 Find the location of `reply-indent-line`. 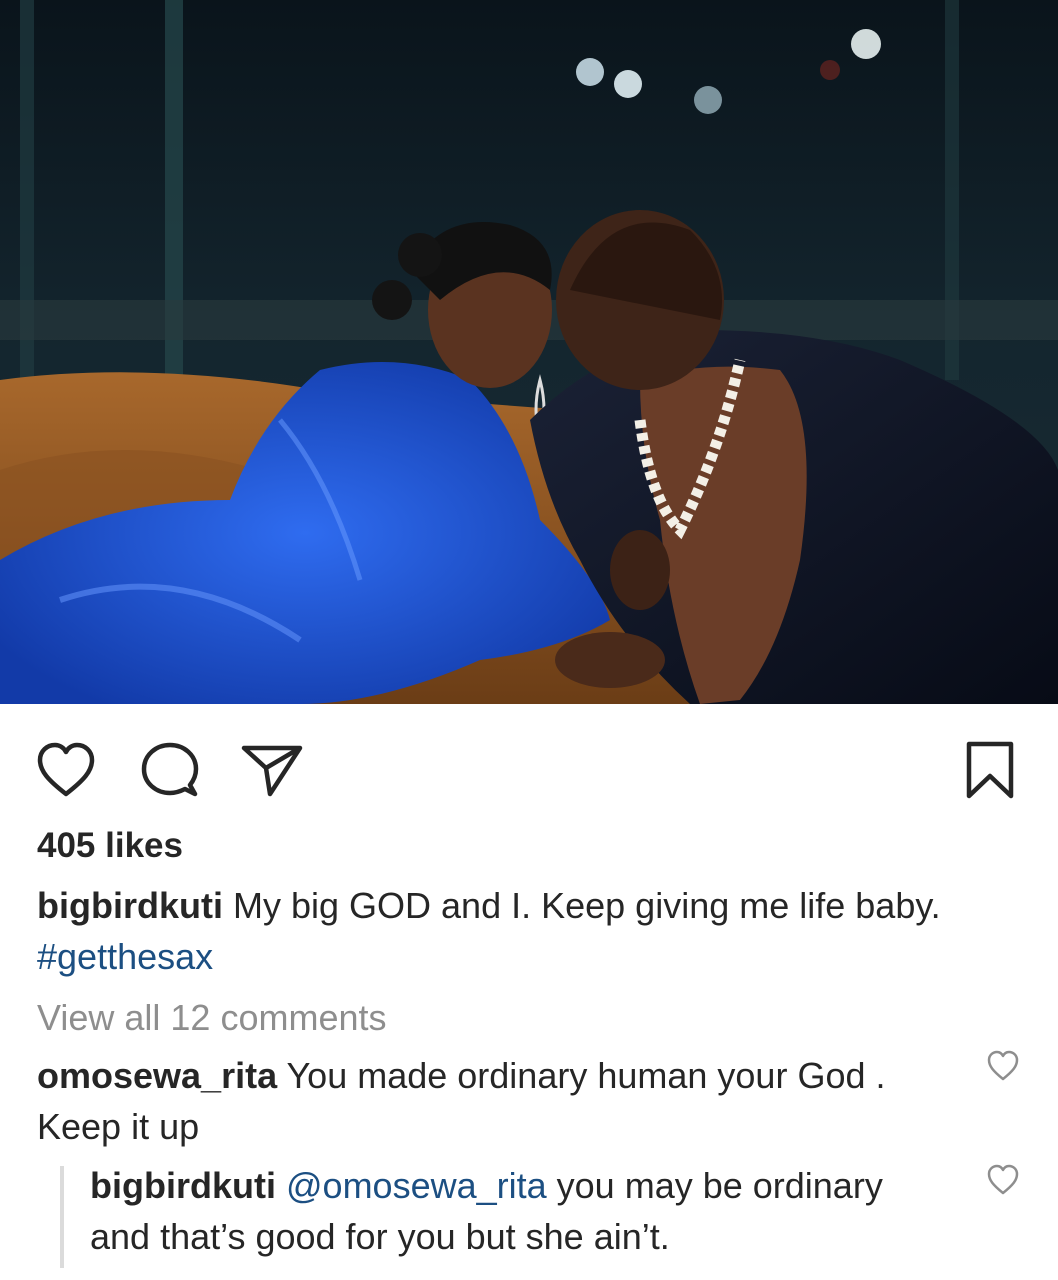

reply-indent-line is located at coordinates (62, 1217).